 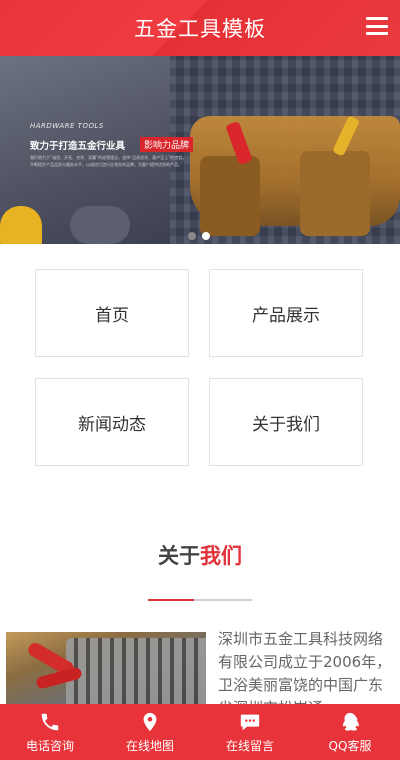 What do you see at coordinates (200, 600) in the screenshot?
I see `section-divider` at bounding box center [200, 600].